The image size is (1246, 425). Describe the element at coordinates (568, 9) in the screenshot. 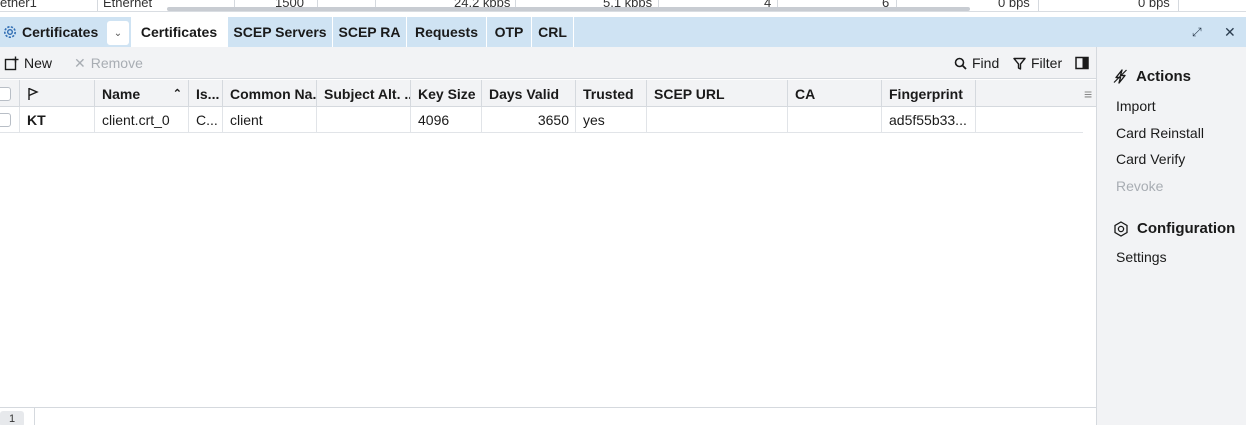

I see `horizontal-scrollbar` at that location.